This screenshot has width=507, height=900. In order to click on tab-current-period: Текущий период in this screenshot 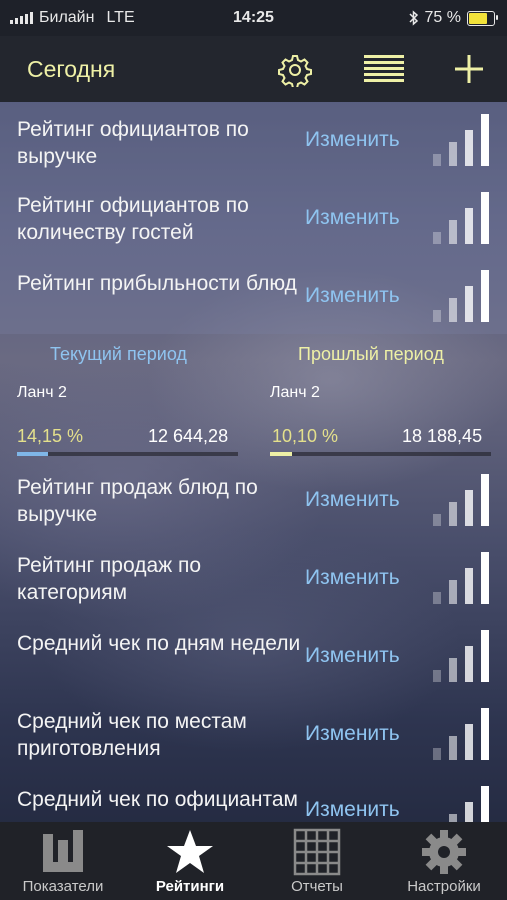, I will do `click(118, 354)`.